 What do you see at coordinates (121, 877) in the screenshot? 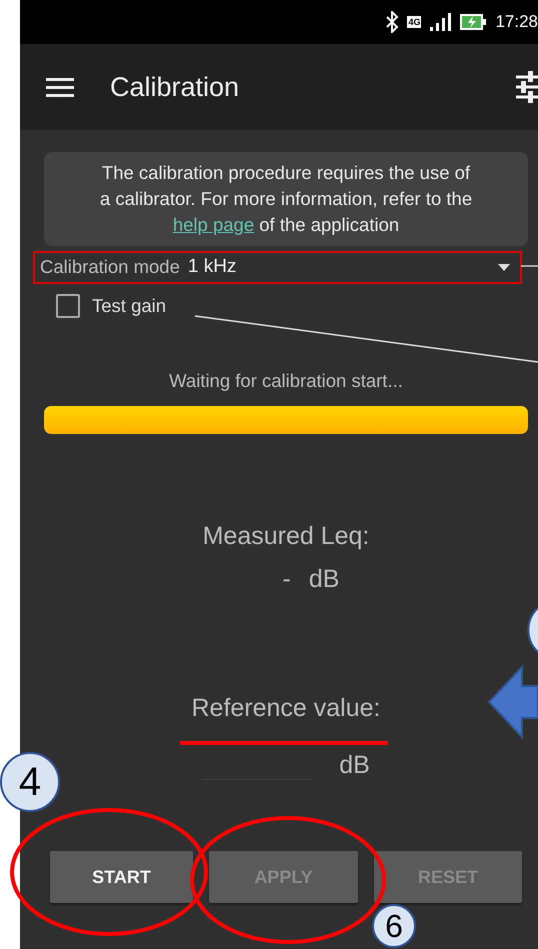
I see `start-button: START` at bounding box center [121, 877].